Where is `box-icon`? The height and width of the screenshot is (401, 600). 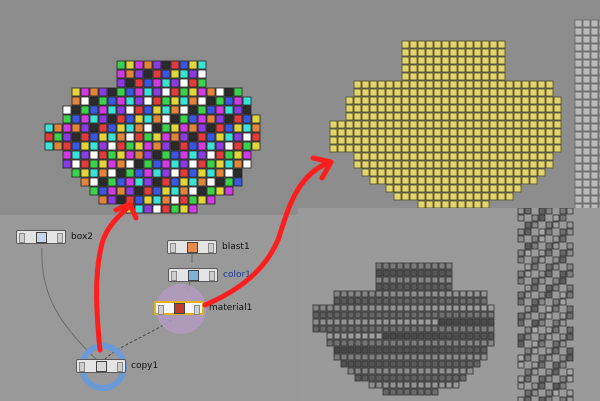
box-icon is located at coordinates (41, 237).